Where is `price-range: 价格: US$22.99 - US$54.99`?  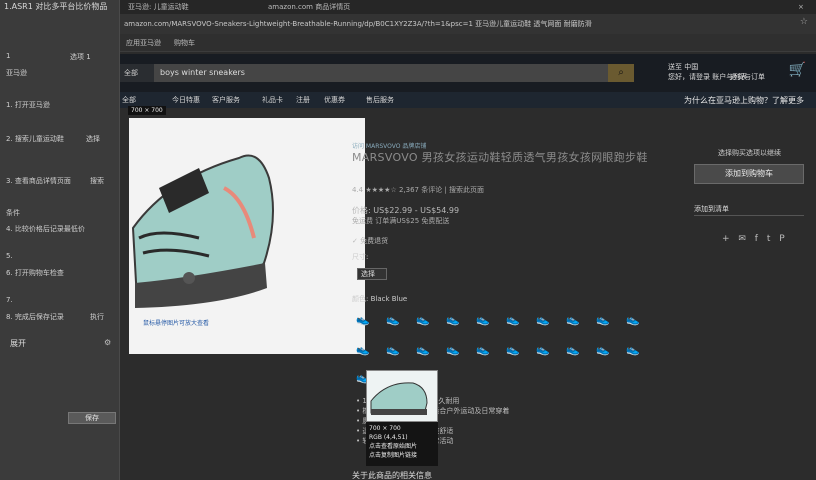 price-range: 价格: US$22.99 - US$54.99 is located at coordinates (406, 210).